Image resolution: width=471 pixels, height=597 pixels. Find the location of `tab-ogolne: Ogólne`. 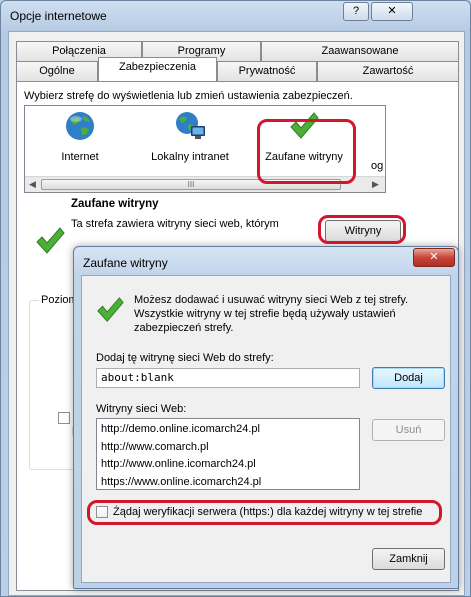

tab-ogolne: Ogólne is located at coordinates (57, 71).